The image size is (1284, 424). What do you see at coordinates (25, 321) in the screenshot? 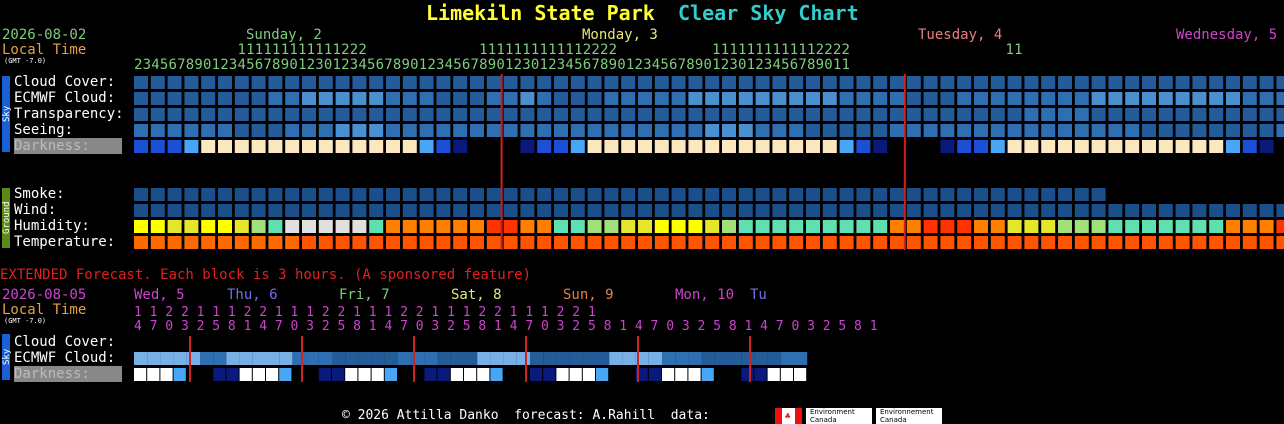
I see `extended-gmt: (GMT -7.0)` at bounding box center [25, 321].